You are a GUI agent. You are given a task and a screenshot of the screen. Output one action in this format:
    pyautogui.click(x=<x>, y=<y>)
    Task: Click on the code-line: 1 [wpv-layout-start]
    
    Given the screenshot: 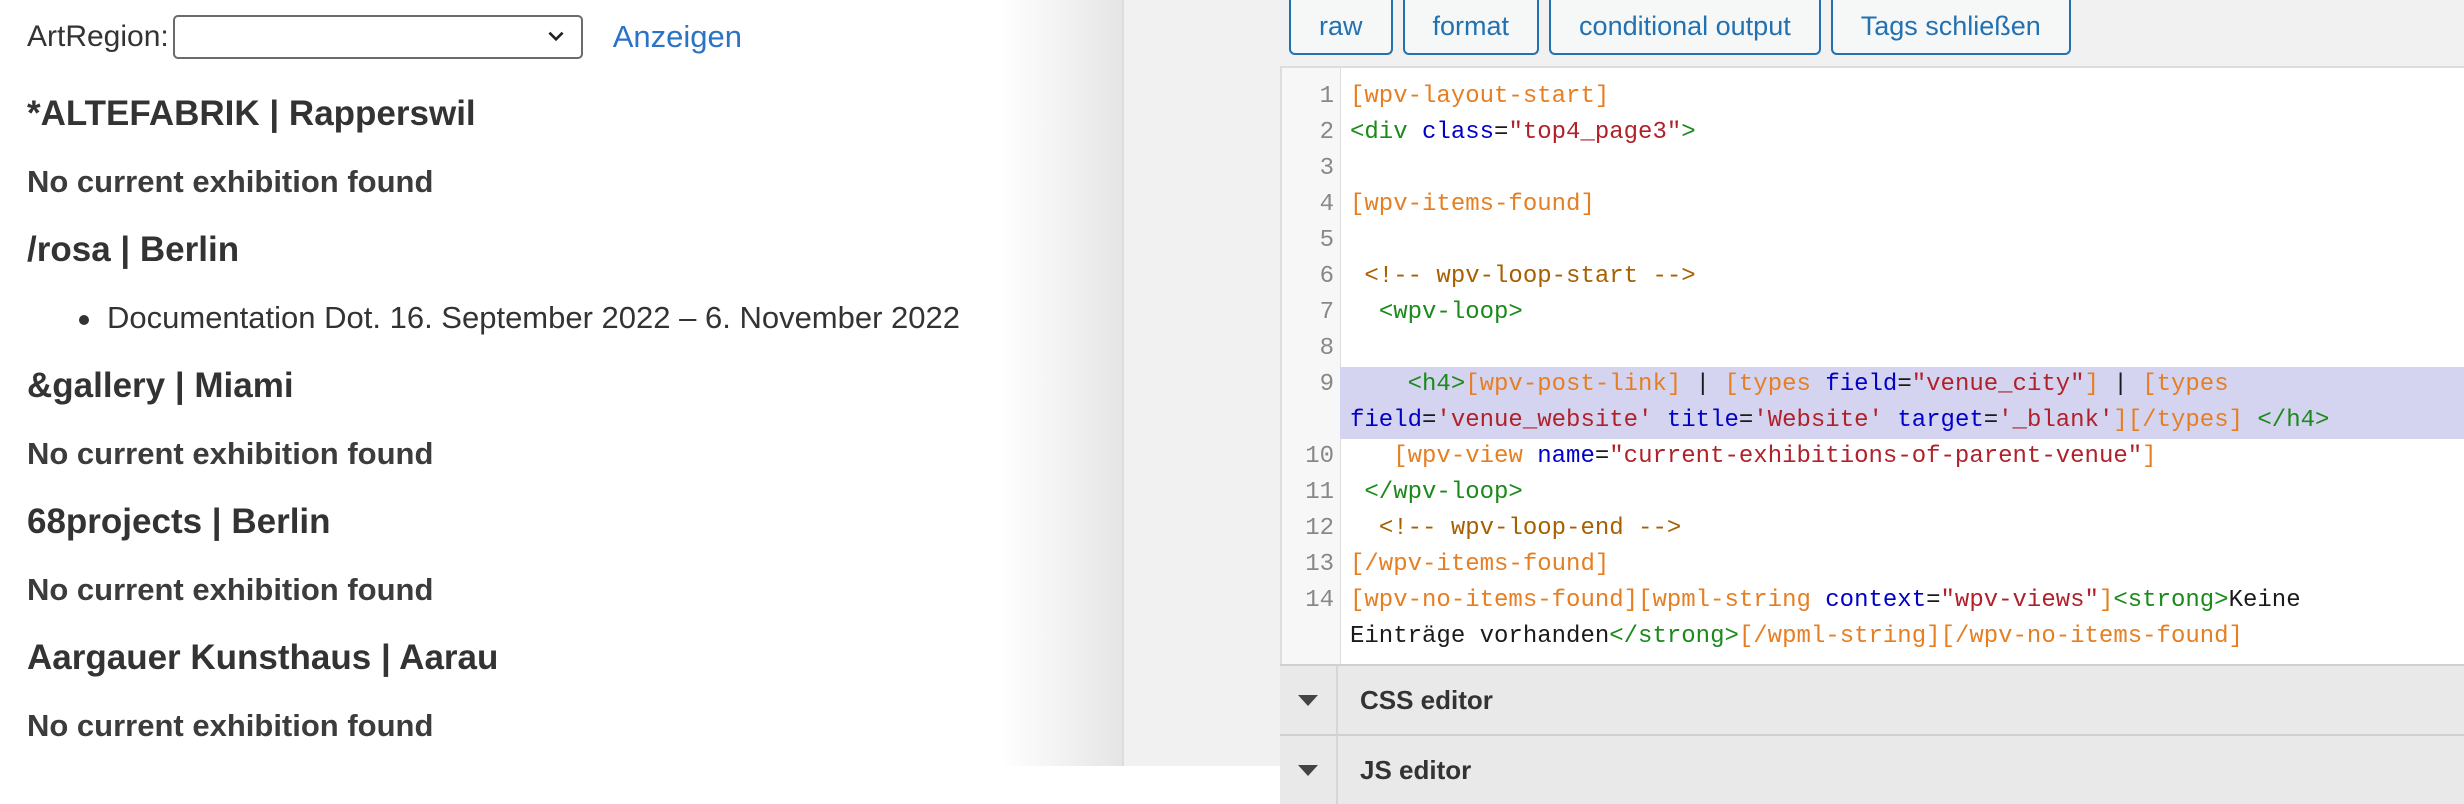 What is the action you would take?
    pyautogui.click(x=1873, y=97)
    